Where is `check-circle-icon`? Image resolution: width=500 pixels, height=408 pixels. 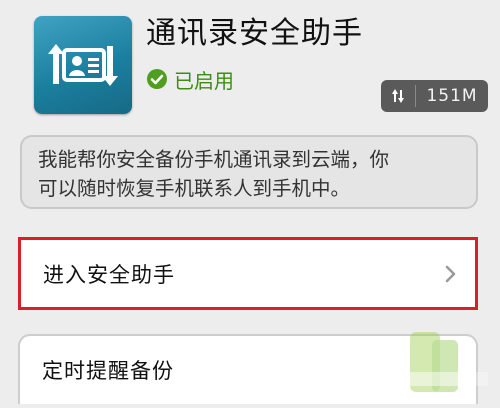 check-circle-icon is located at coordinates (157, 79).